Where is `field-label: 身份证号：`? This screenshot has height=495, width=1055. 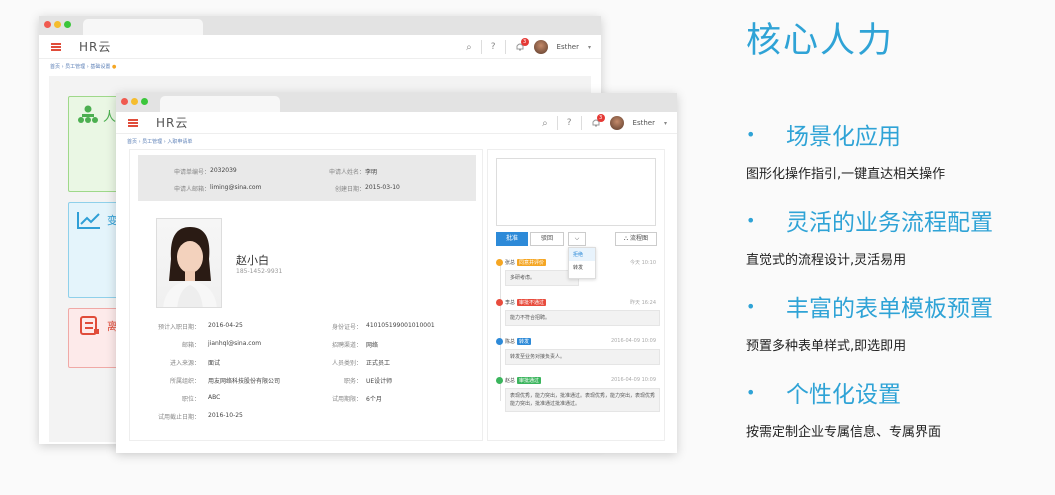 field-label: 身份证号： is located at coordinates (346, 327).